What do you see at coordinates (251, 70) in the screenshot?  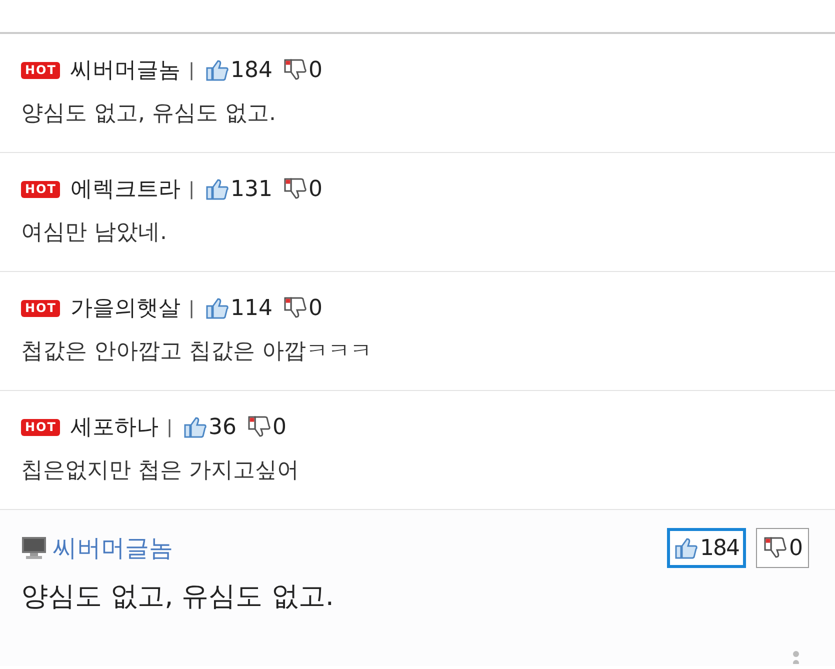 I see `like-count: 184` at bounding box center [251, 70].